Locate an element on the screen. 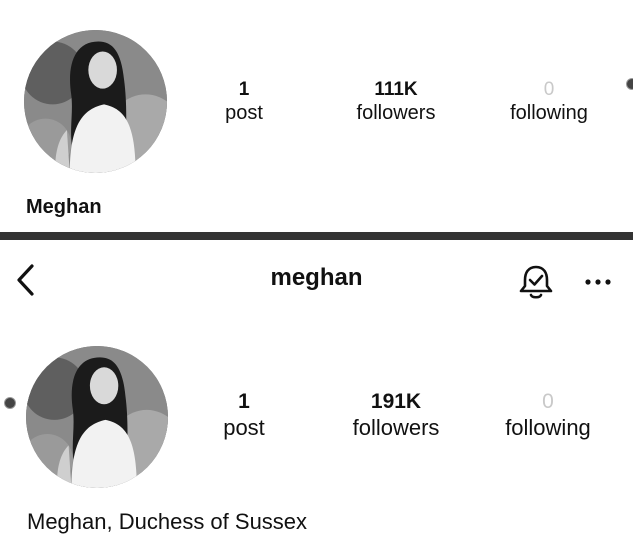 This screenshot has height=553, width=633. display-name-bottom: Meghan, Duchess of Sussex is located at coordinates (167, 521).